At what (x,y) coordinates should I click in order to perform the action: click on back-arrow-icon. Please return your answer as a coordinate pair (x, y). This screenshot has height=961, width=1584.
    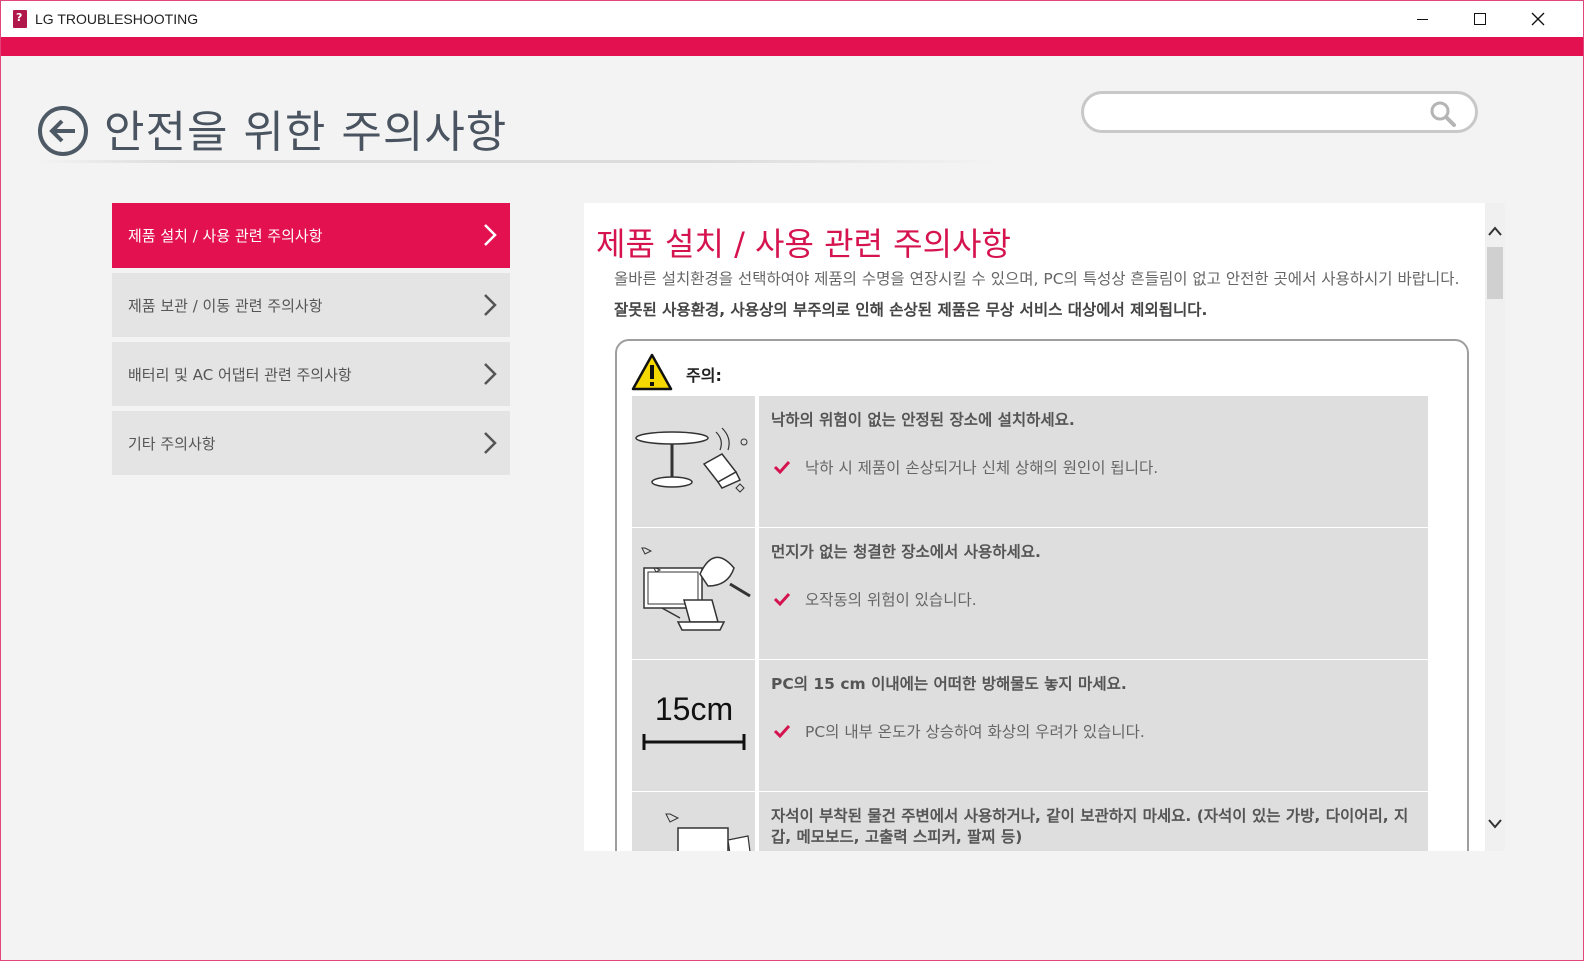
    Looking at the image, I should click on (62, 131).